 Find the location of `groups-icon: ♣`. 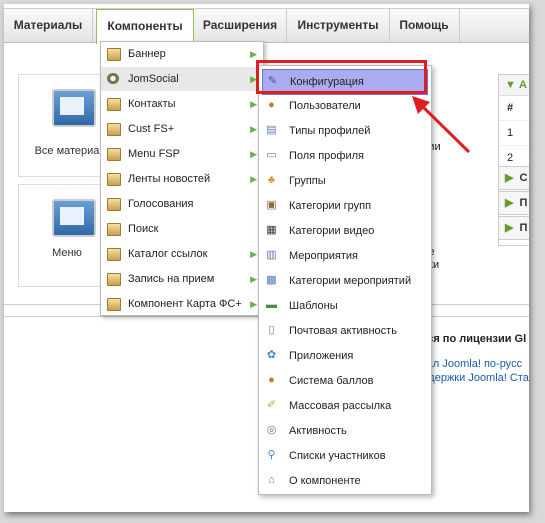

groups-icon: ♣ is located at coordinates (271, 180).